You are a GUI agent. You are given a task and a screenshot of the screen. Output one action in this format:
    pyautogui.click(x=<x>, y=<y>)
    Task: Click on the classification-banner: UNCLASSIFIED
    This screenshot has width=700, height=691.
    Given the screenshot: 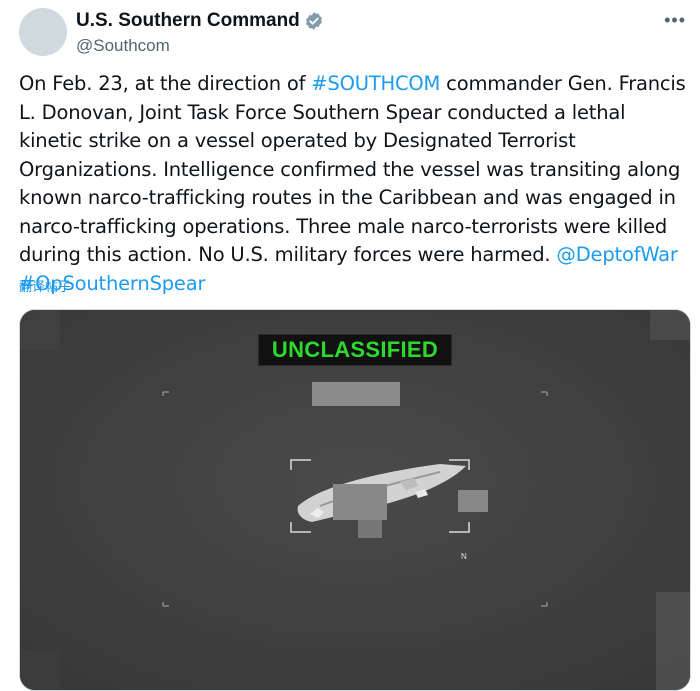 What is the action you would take?
    pyautogui.click(x=355, y=350)
    